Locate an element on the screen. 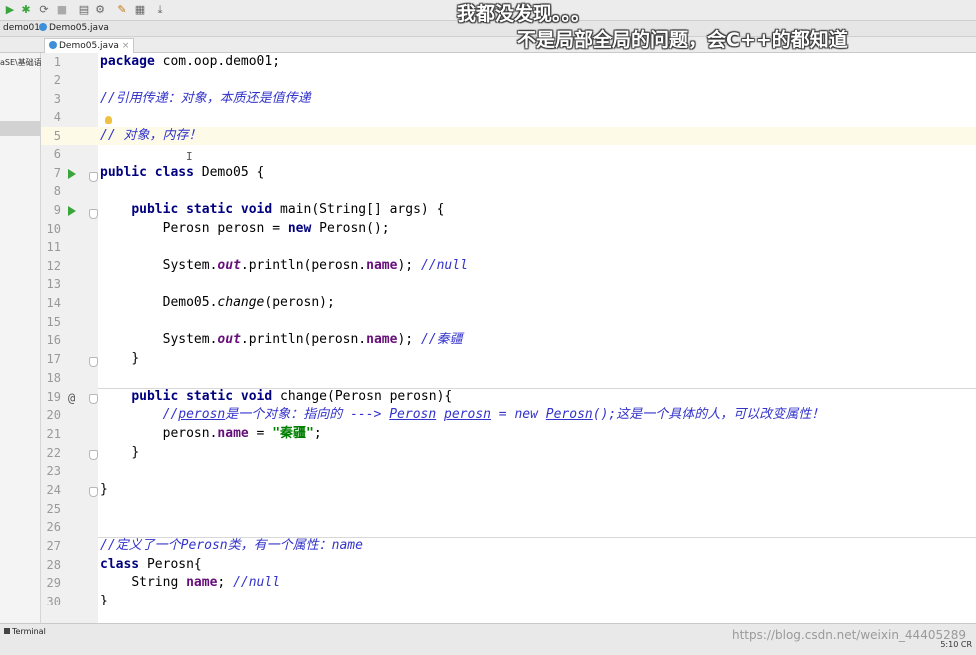 This screenshot has height=655, width=976. caret-position: 5:10 CR is located at coordinates (956, 644).